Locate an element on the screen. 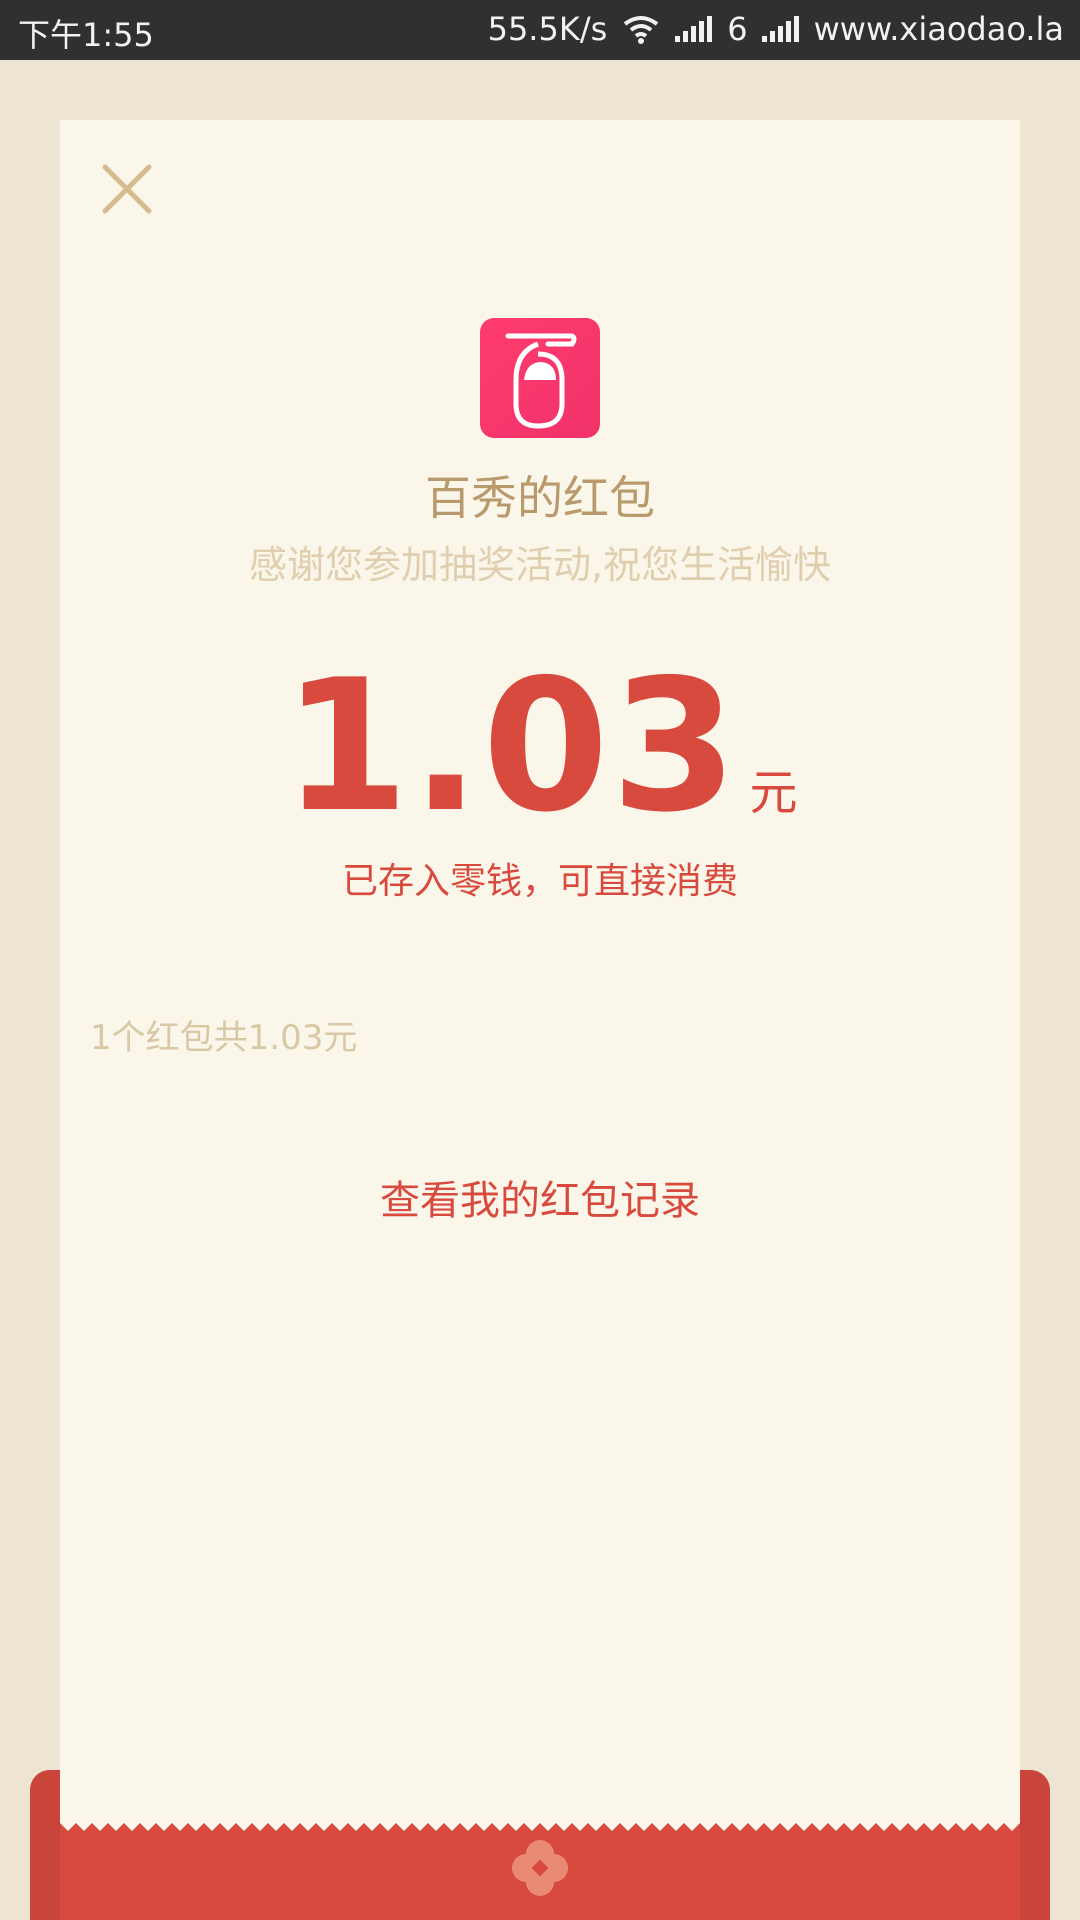  packet-summary: 1个红包共1.03元 is located at coordinates (224, 1038).